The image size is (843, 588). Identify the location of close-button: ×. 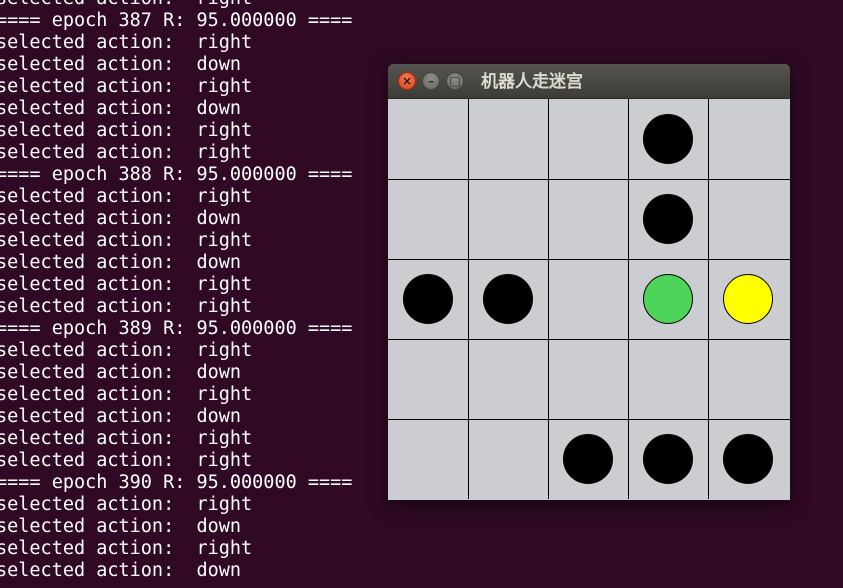
(407, 81).